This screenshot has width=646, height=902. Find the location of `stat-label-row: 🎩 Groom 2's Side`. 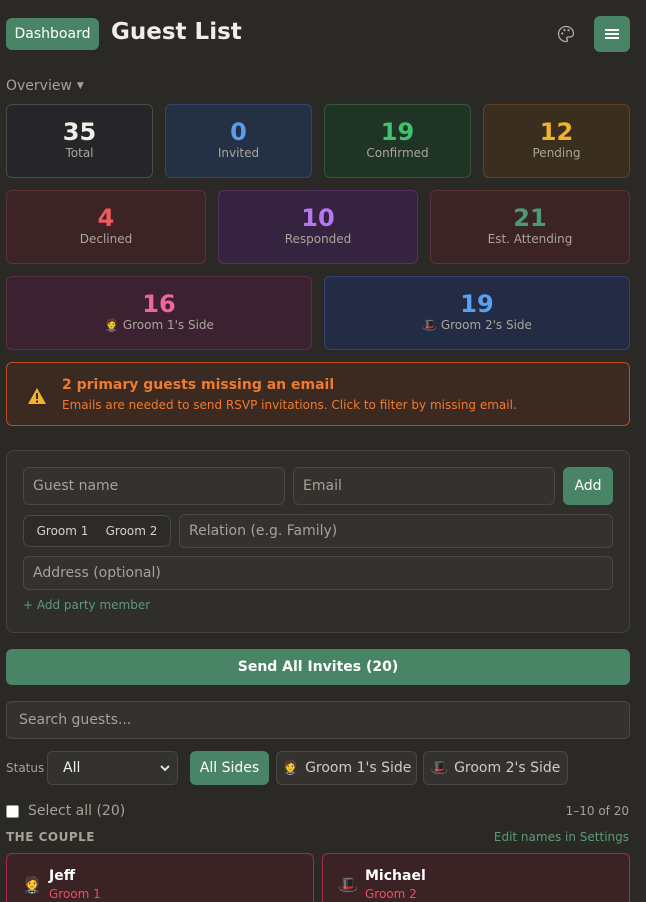

stat-label-row: 🎩 Groom 2's Side is located at coordinates (477, 325).